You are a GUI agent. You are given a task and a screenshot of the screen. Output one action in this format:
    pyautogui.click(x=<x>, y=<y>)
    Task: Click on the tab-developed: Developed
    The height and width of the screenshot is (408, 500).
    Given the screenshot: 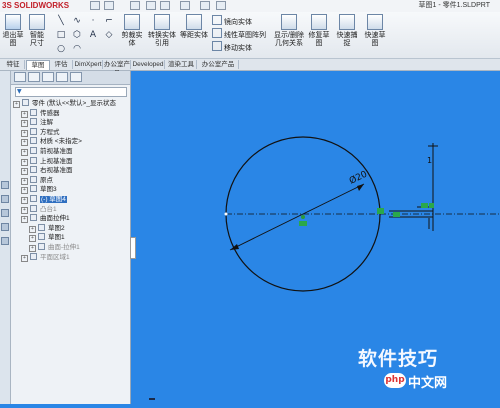 What is the action you would take?
    pyautogui.click(x=148, y=64)
    